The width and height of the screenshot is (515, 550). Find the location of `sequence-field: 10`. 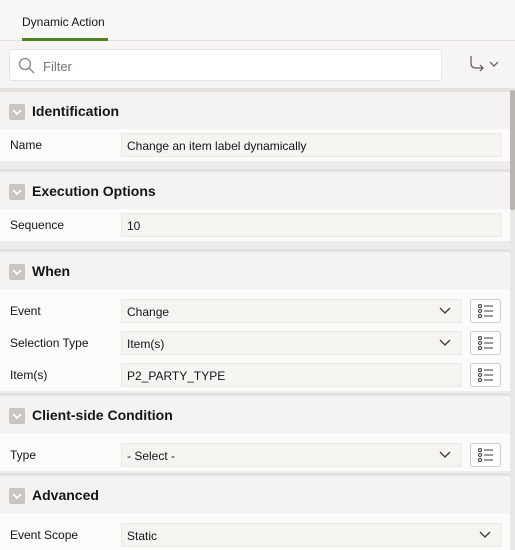

sequence-field: 10 is located at coordinates (311, 225).